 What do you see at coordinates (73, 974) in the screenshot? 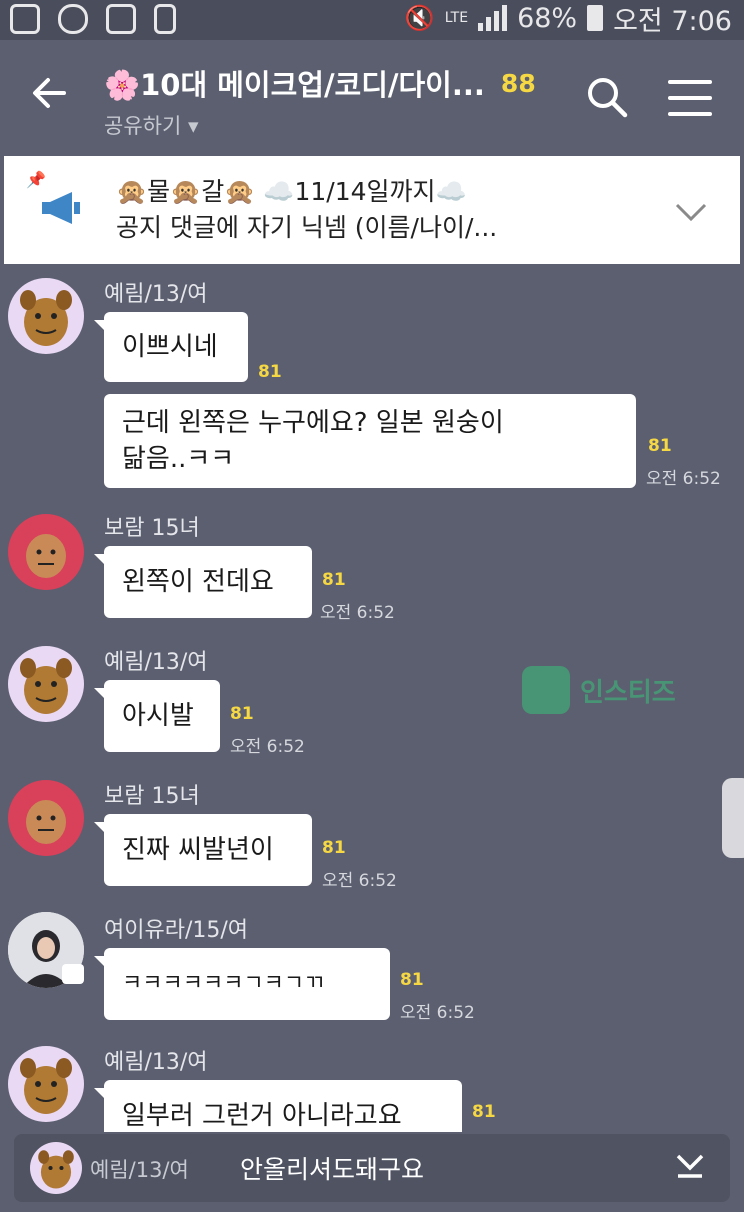
I see `profile-badge-icon` at bounding box center [73, 974].